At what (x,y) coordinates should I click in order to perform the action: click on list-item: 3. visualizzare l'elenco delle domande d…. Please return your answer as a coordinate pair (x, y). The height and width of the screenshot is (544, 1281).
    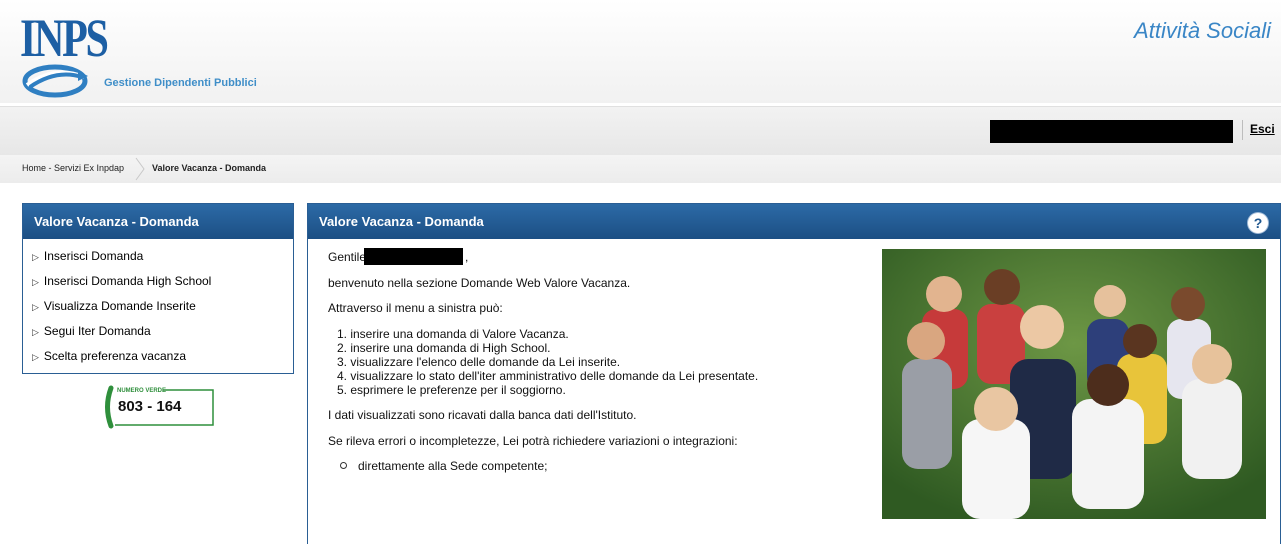
    Looking at the image, I should click on (479, 362).